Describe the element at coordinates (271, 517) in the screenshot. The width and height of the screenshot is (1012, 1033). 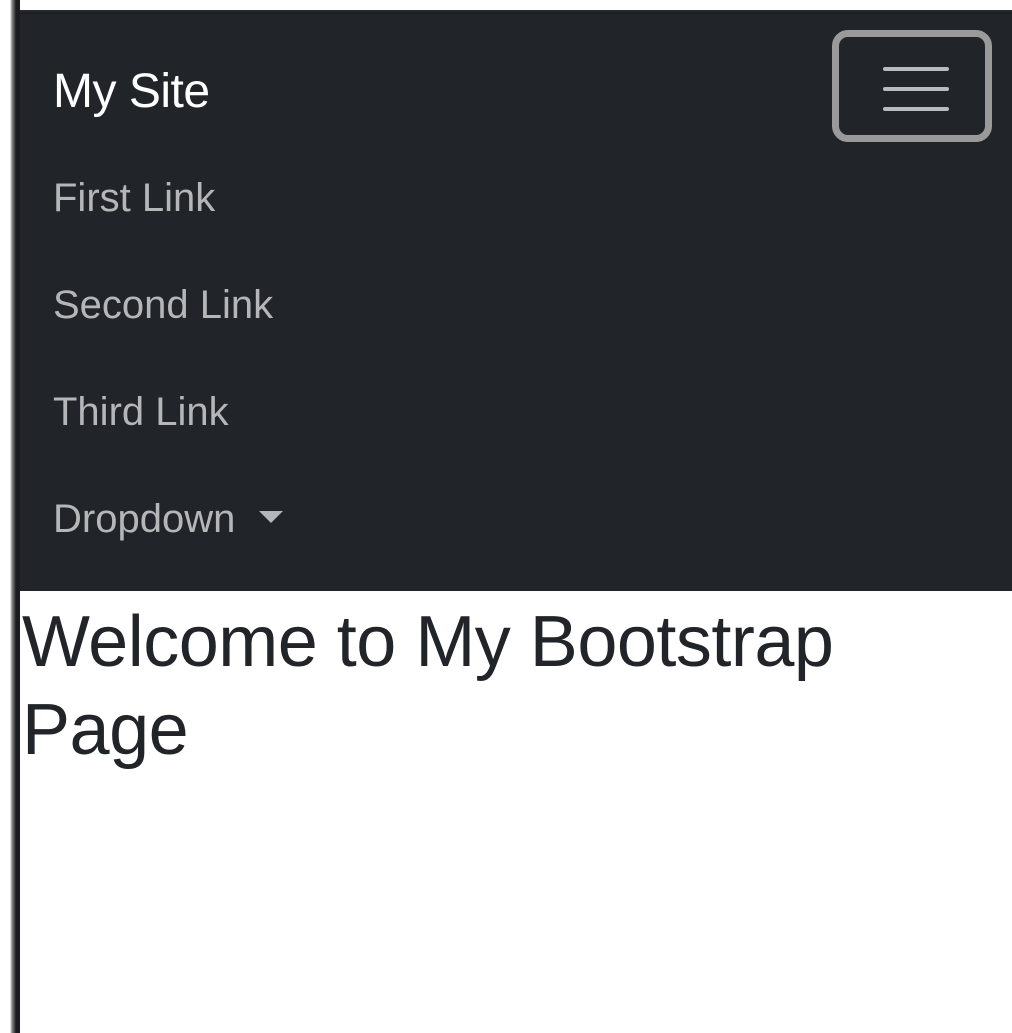
I see `caret-down-icon` at that location.